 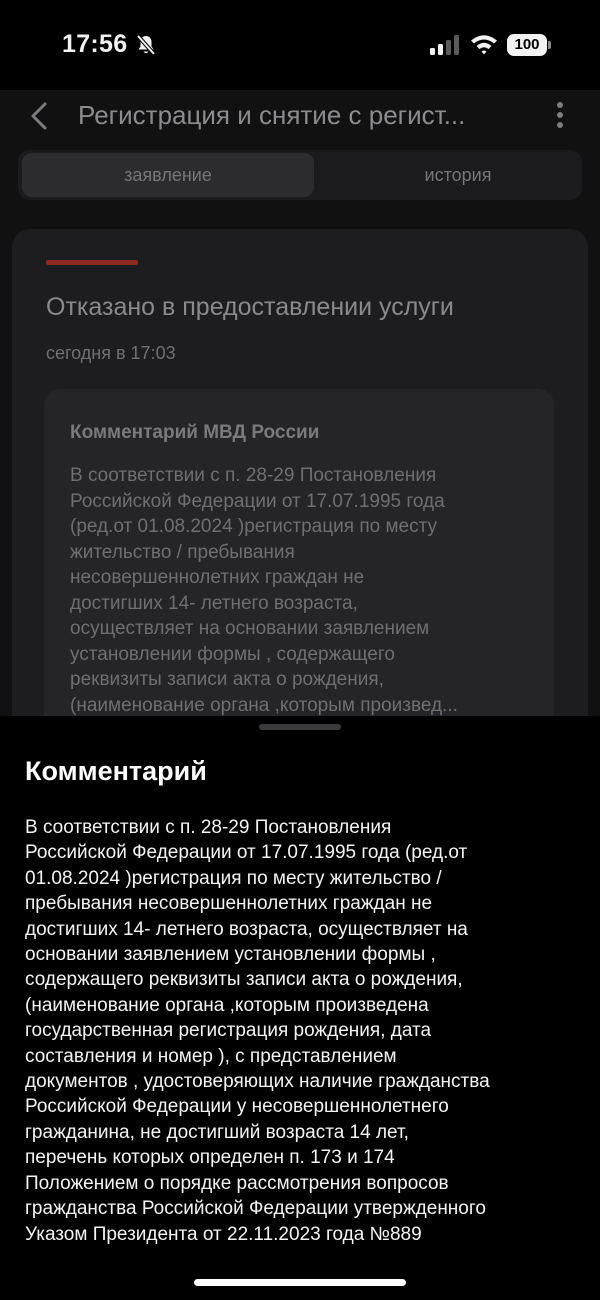 I want to click on chevron-left-icon, so click(x=39, y=116).